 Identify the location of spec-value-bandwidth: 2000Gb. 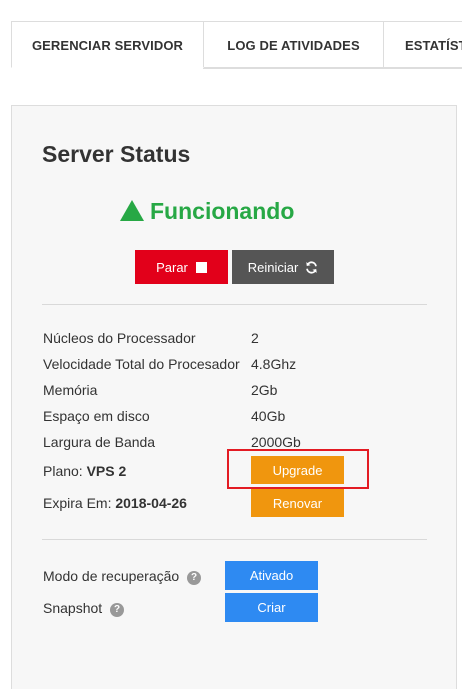
(276, 442).